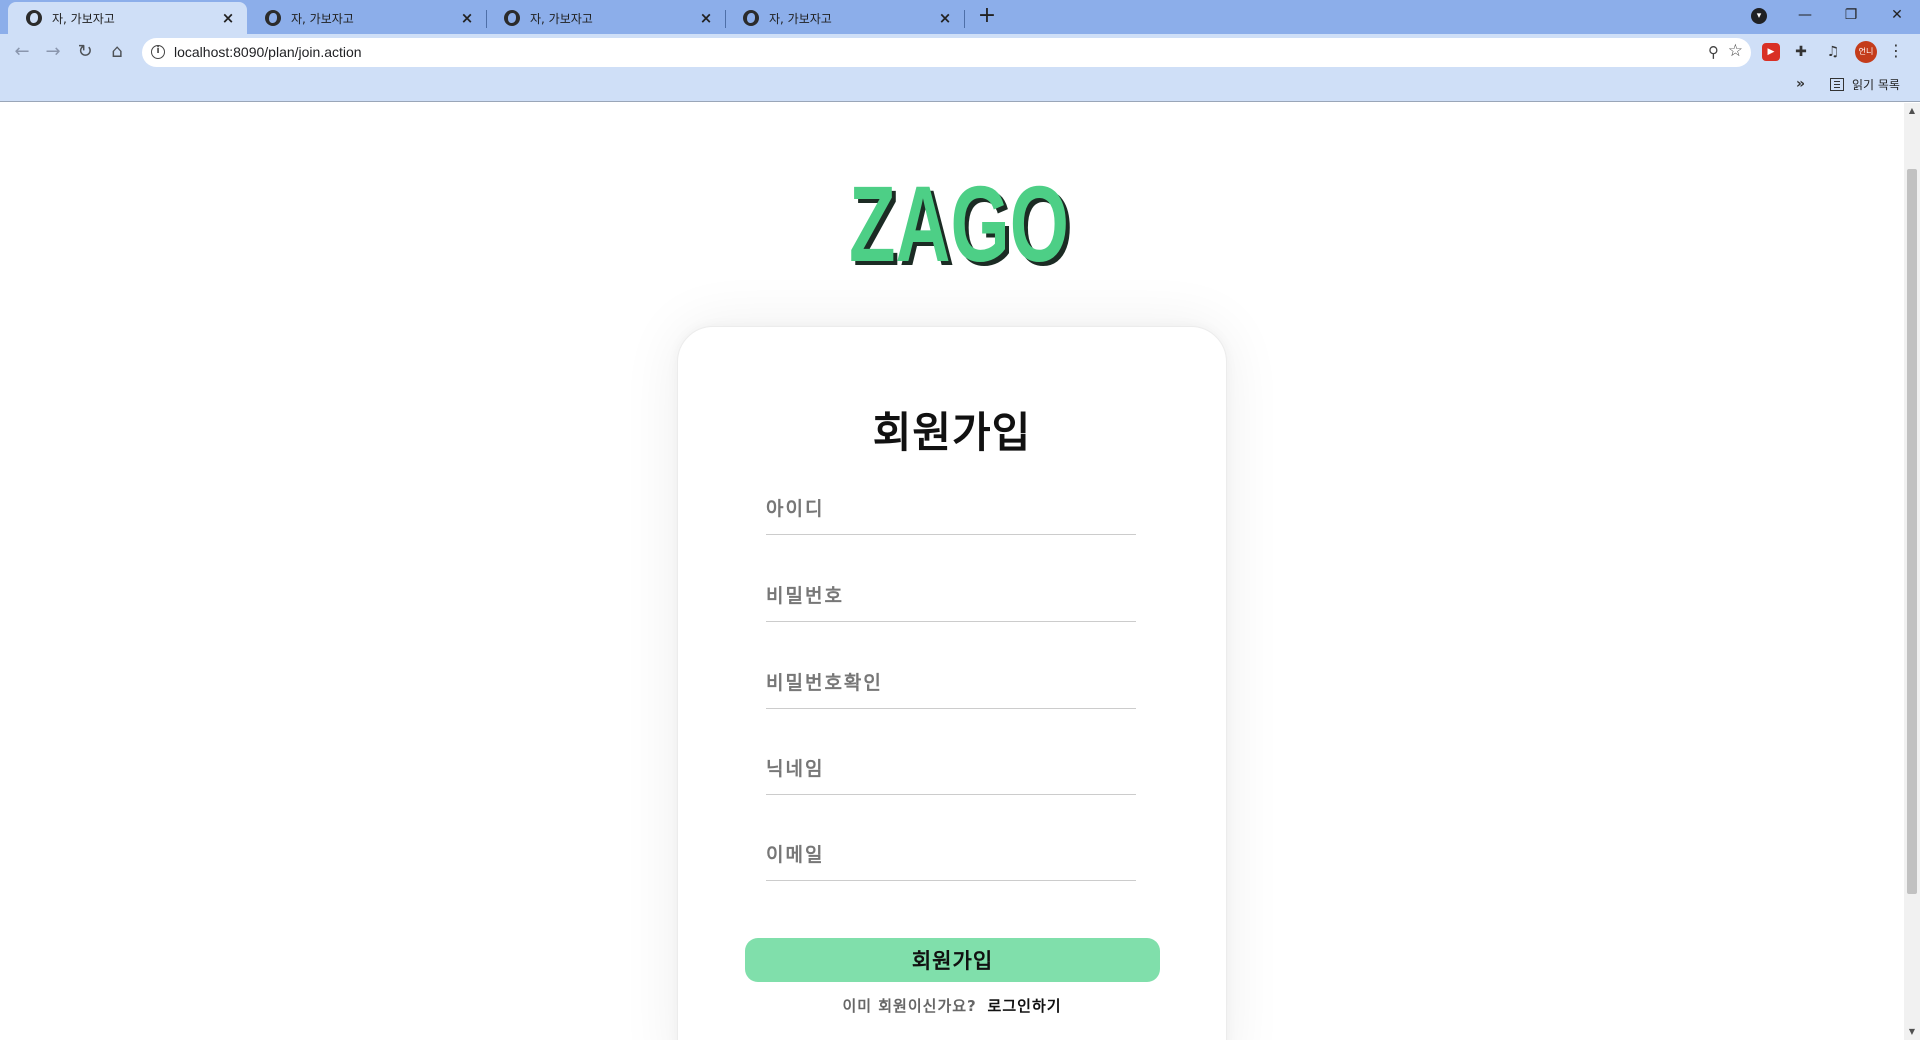  Describe the element at coordinates (1025, 1006) in the screenshot. I see `login-link: 로그인하기` at that location.